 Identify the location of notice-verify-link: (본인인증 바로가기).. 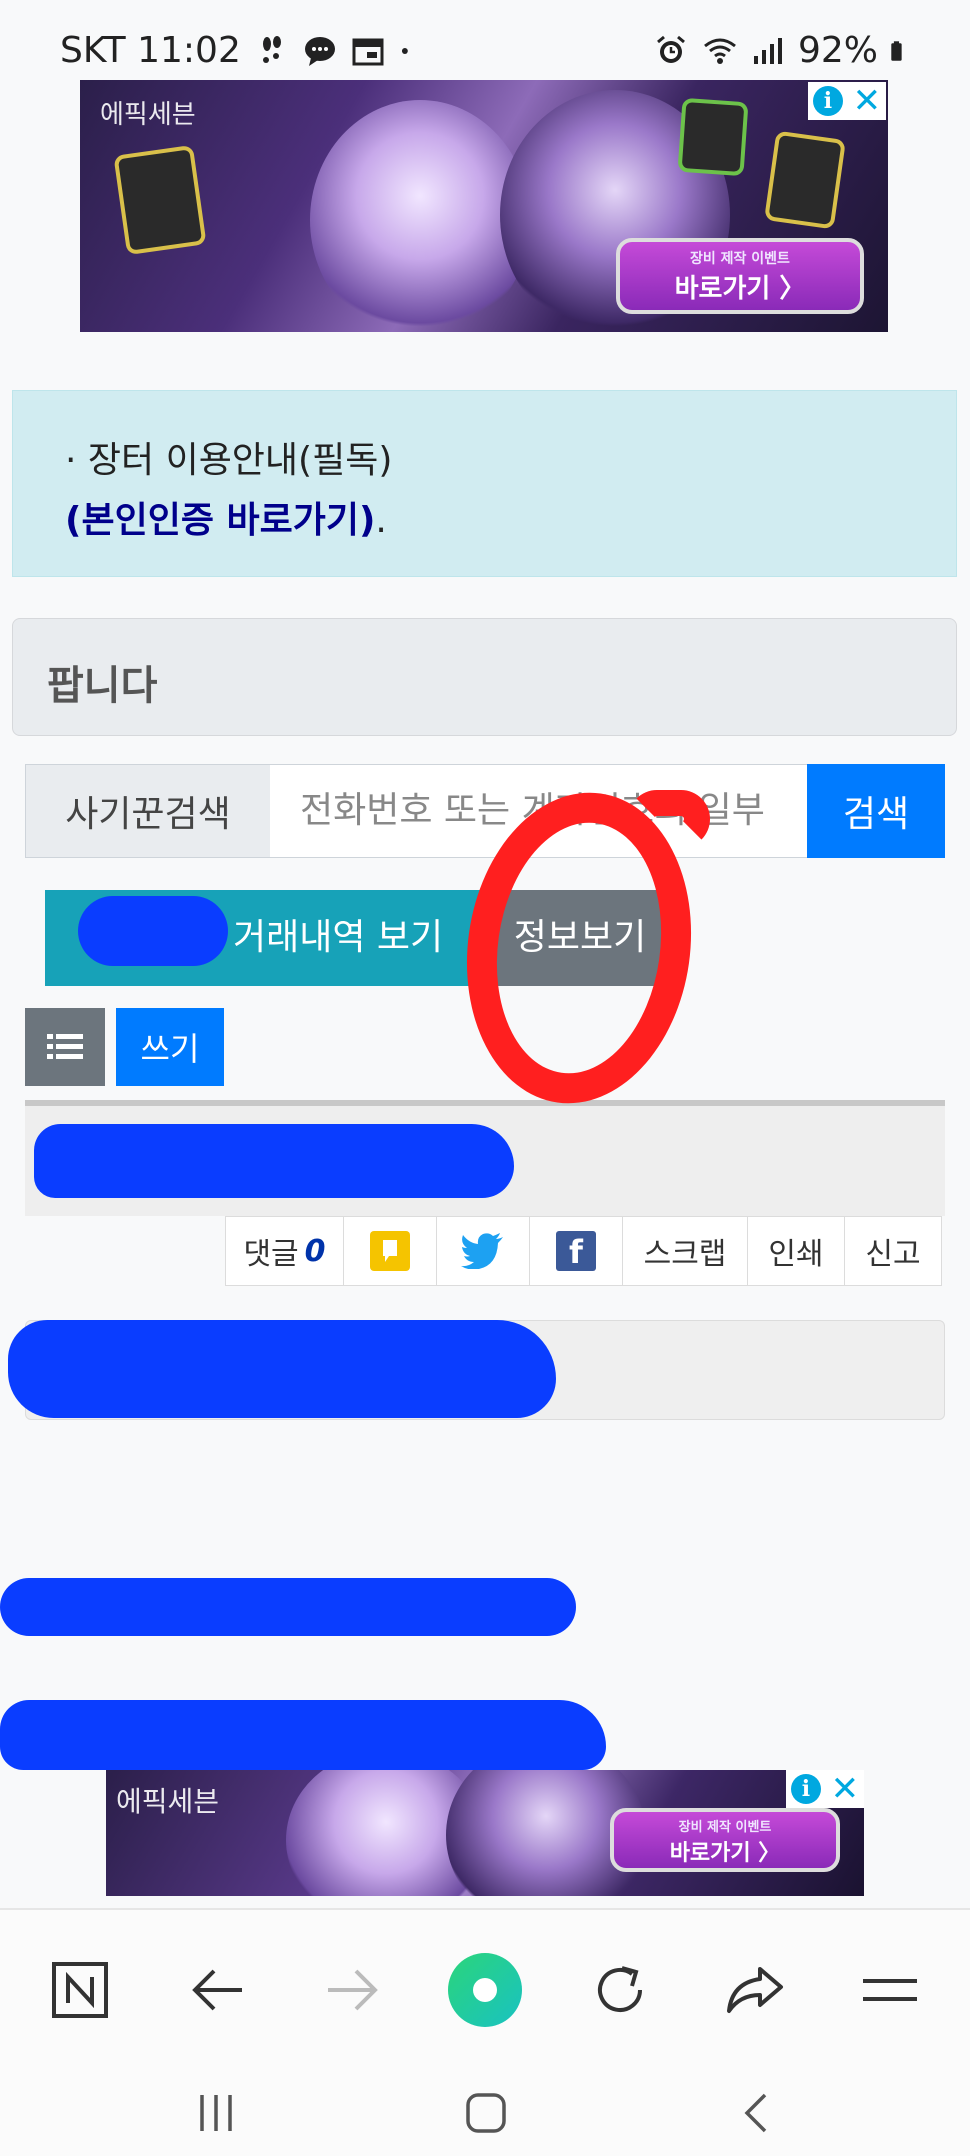
(226, 517).